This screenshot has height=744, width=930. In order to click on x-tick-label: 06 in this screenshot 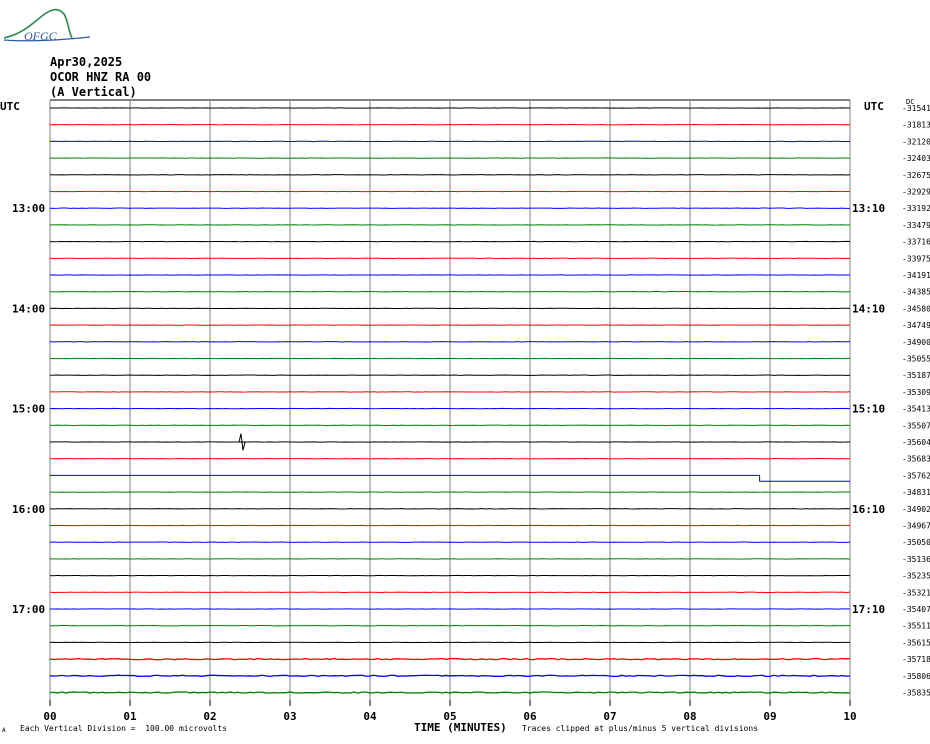, I will do `click(530, 716)`.